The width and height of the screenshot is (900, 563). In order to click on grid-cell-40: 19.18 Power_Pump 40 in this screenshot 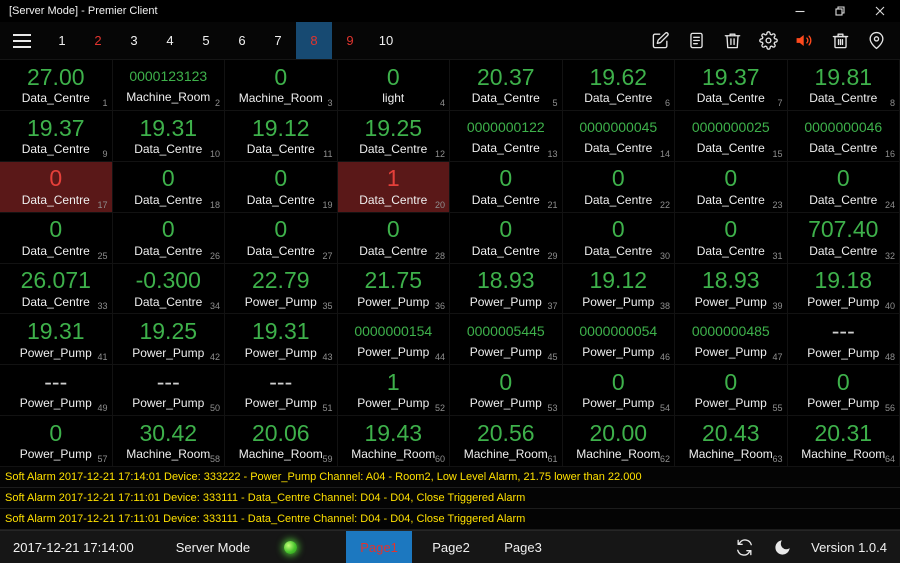, I will do `click(843, 289)`.